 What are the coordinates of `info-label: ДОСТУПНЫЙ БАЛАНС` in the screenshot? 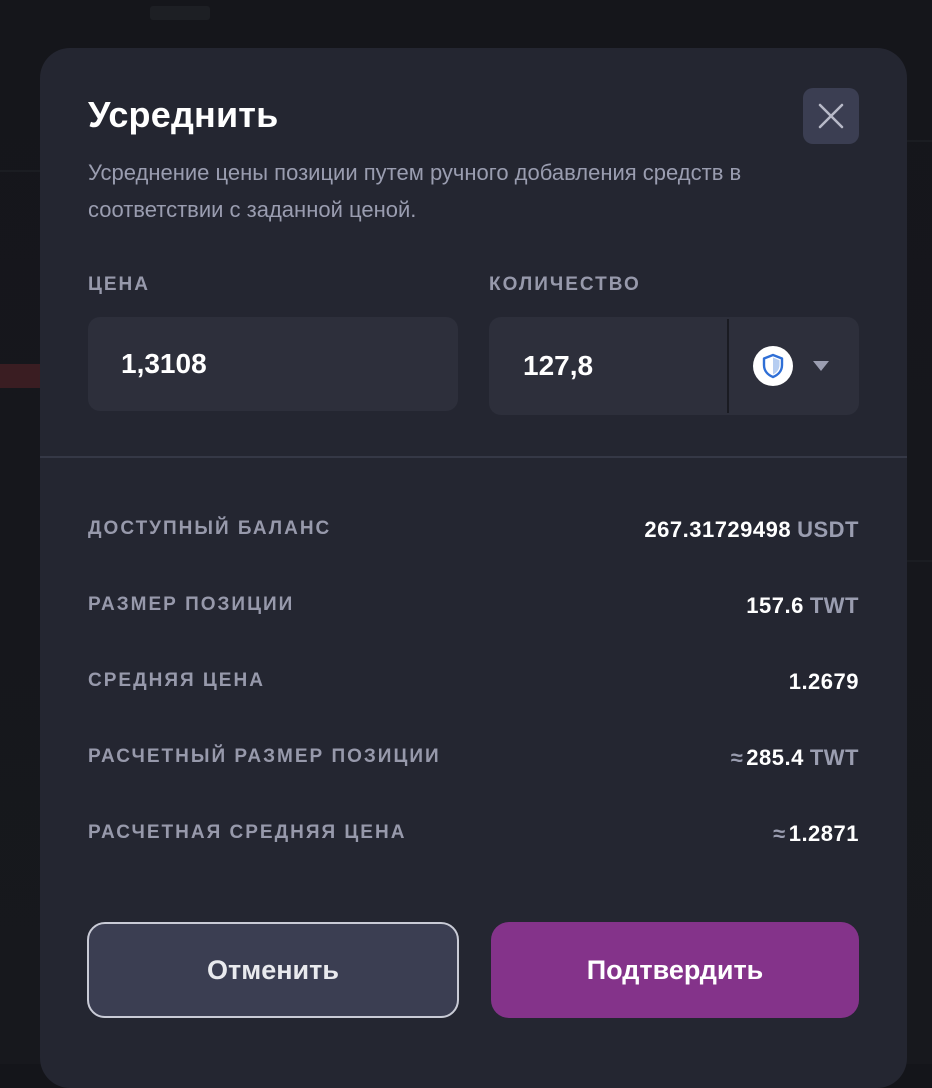 It's located at (210, 528).